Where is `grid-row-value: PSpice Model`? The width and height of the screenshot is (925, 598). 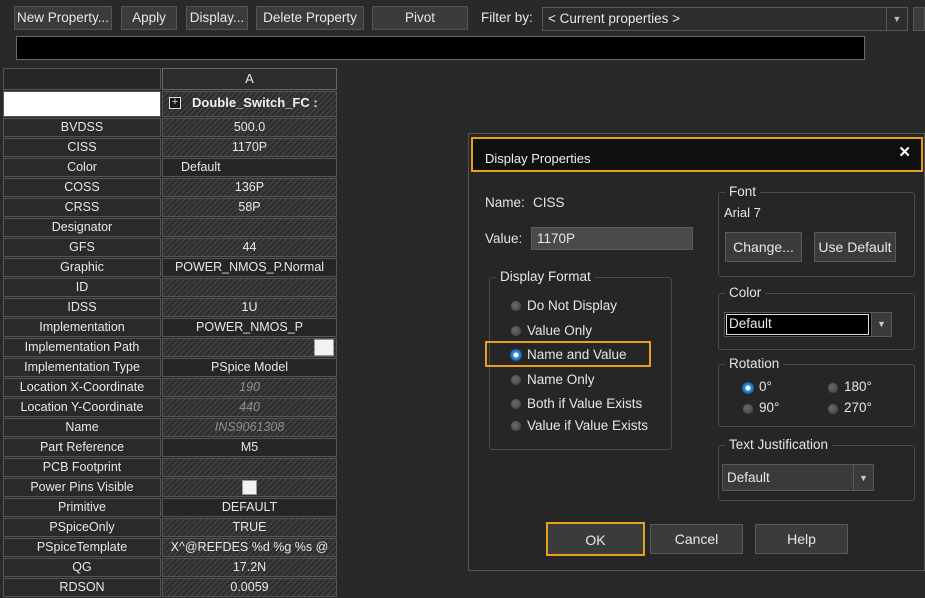
grid-row-value: PSpice Model is located at coordinates (249, 367).